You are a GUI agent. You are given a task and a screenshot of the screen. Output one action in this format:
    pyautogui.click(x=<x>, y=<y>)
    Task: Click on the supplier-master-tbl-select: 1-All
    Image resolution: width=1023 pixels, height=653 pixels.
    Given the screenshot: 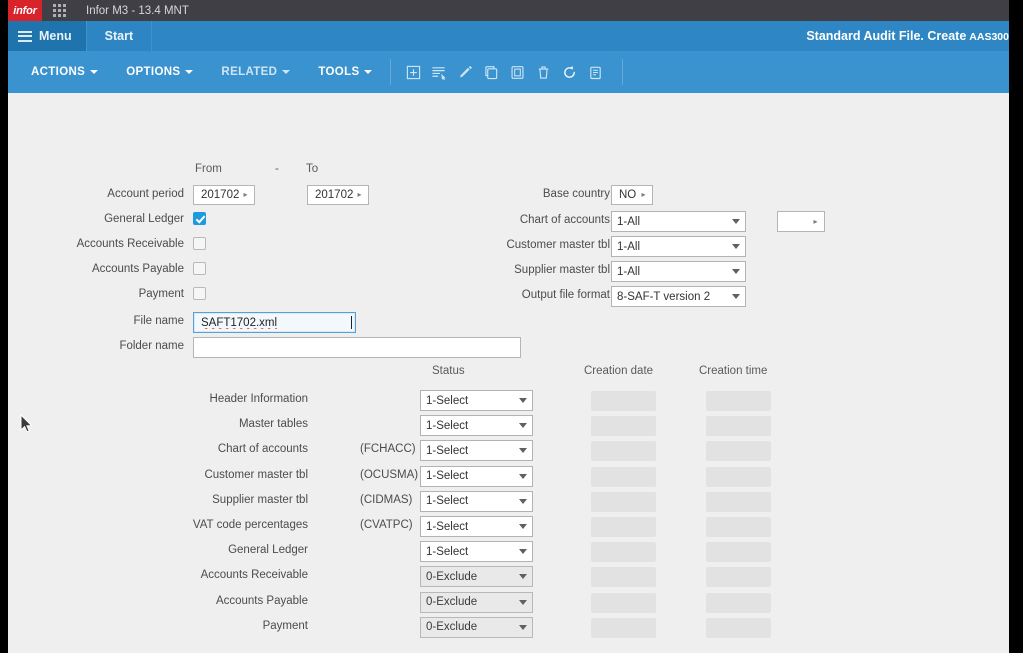 What is the action you would take?
    pyautogui.click(x=678, y=271)
    